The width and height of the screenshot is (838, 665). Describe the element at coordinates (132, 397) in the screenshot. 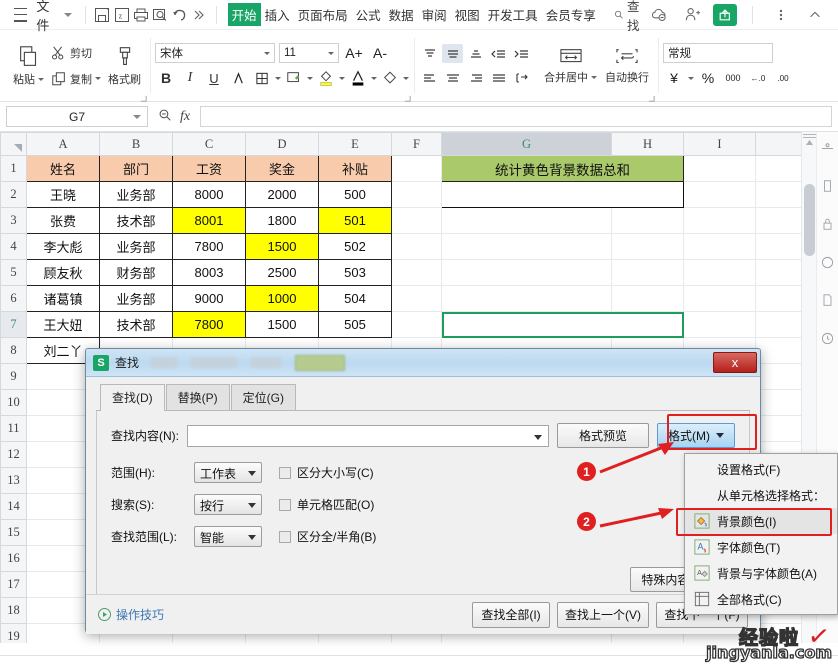

I see `tab-find: 查找(D)` at that location.